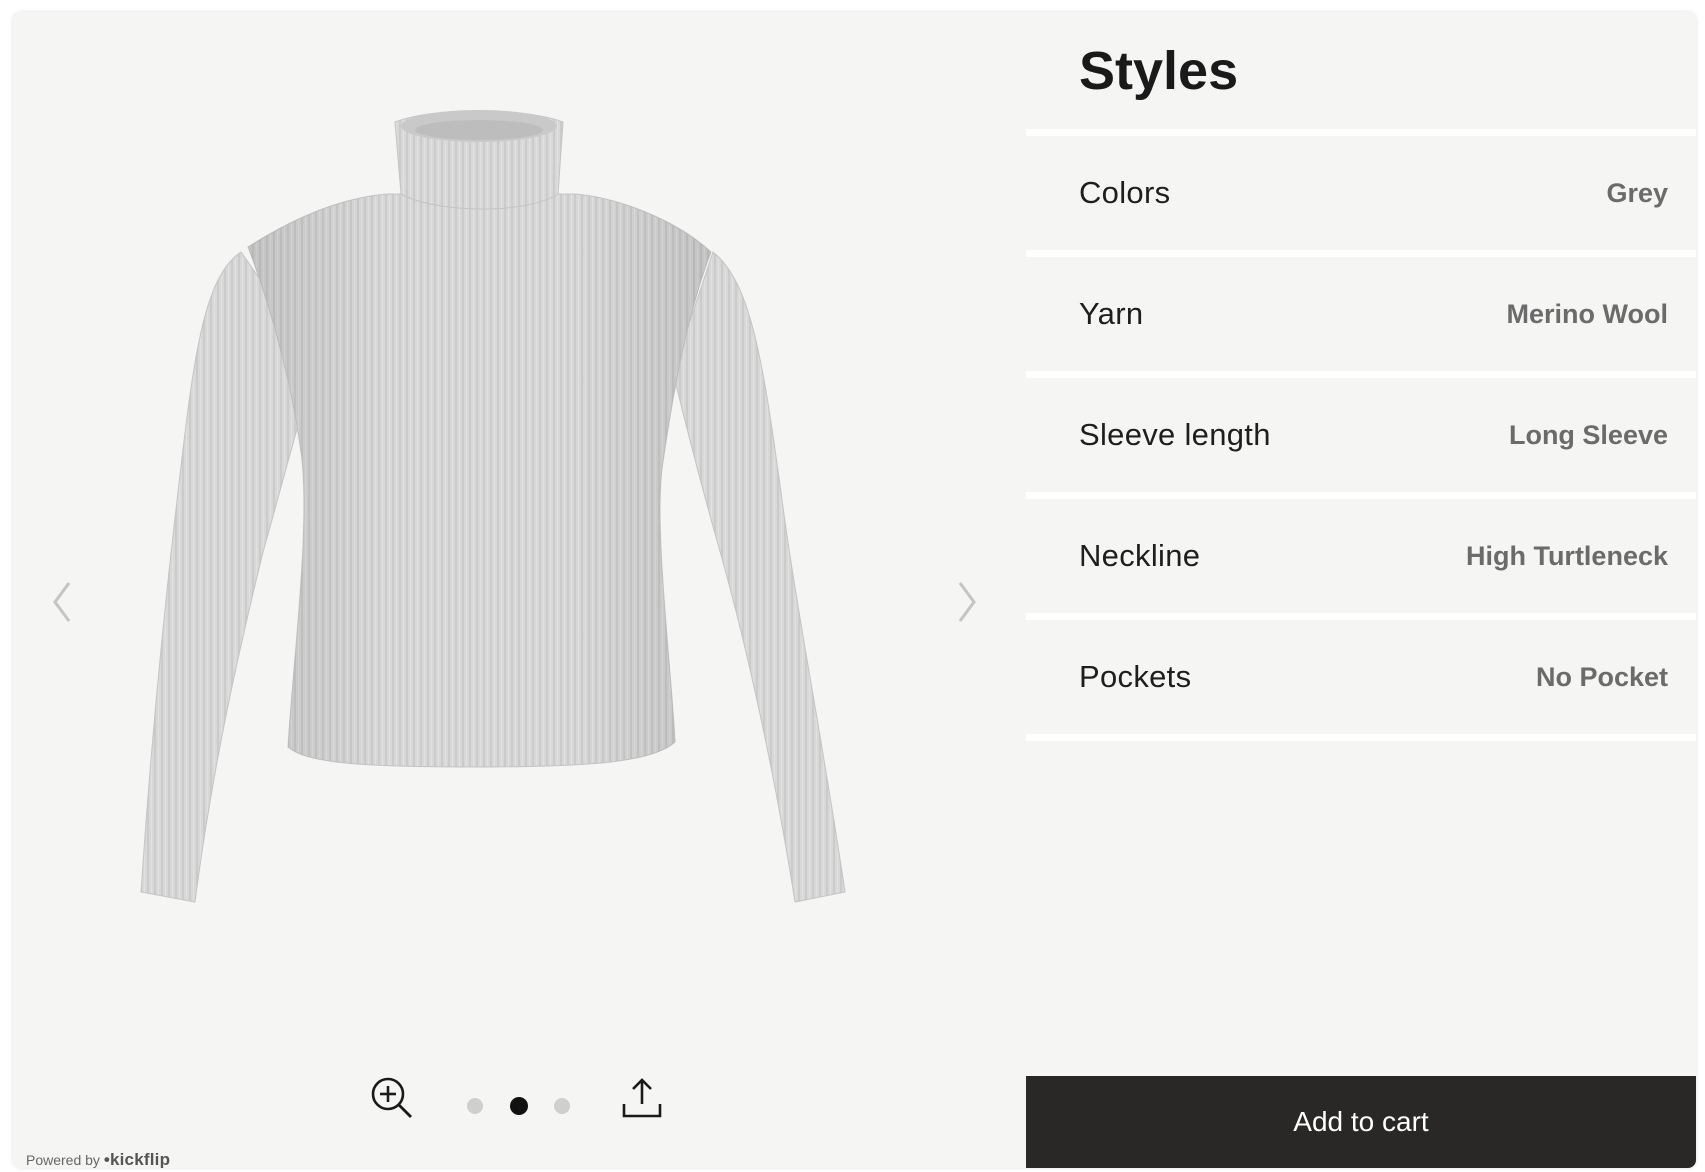  I want to click on share-button, so click(642, 1098).